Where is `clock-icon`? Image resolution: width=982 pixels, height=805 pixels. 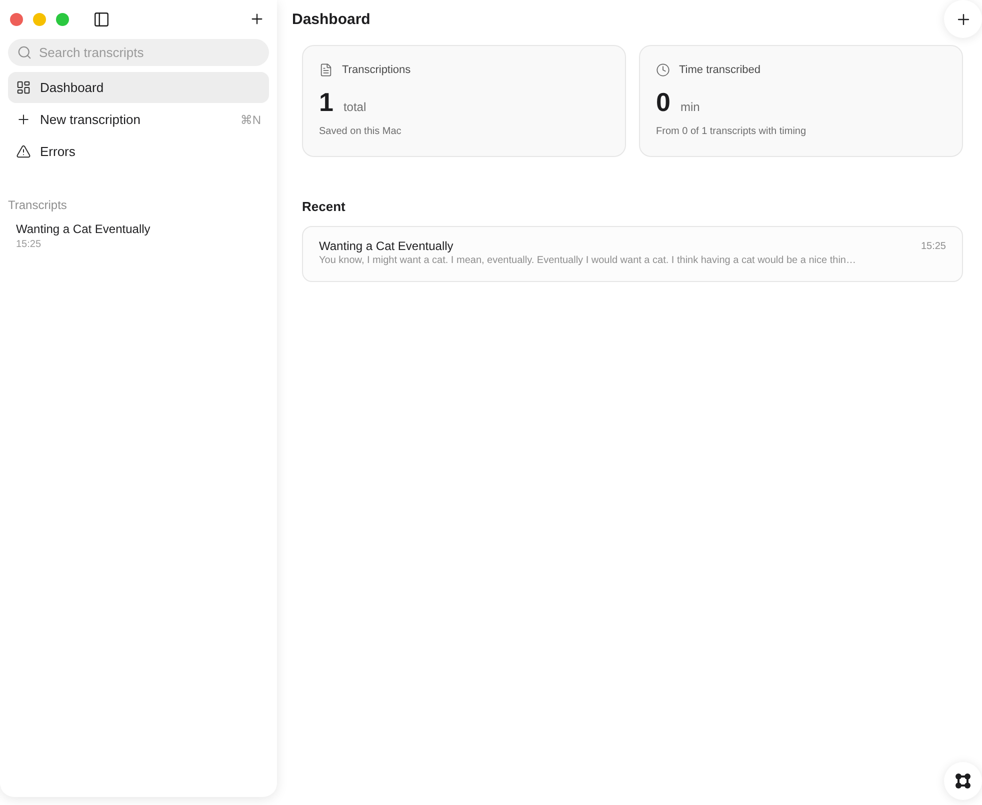
clock-icon is located at coordinates (663, 70).